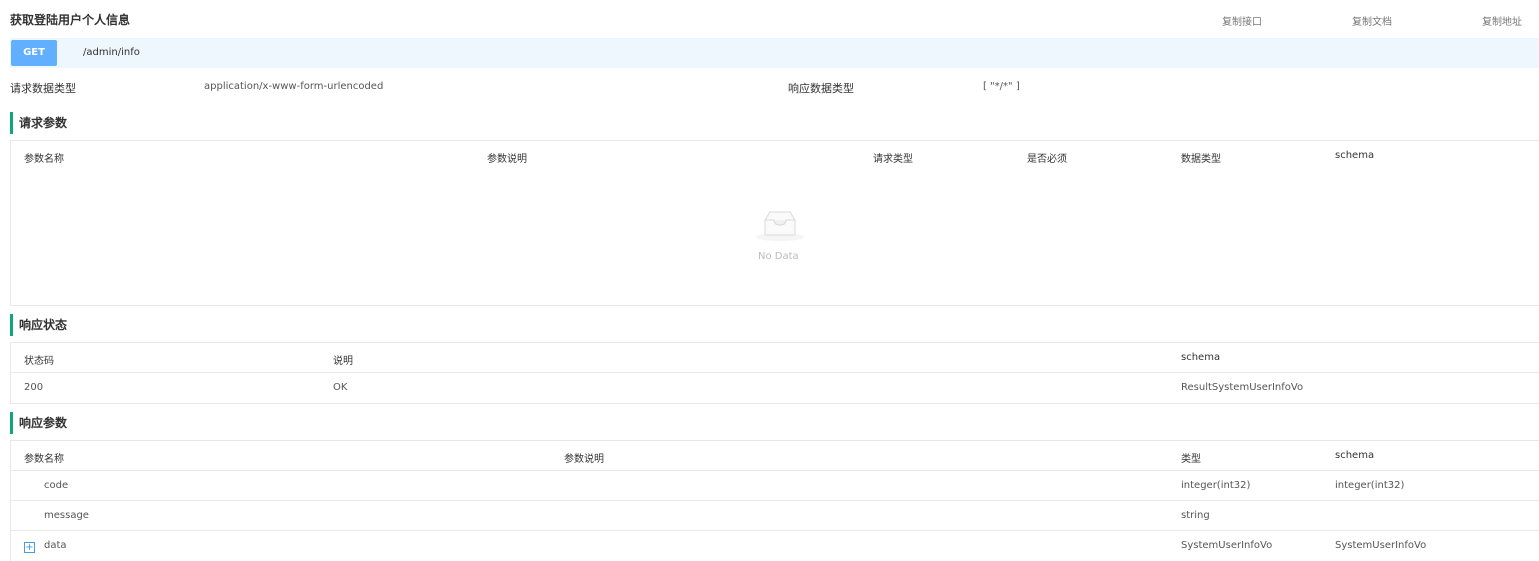 The width and height of the screenshot is (1539, 561). I want to click on copy-doc-link: 复制文档, so click(1372, 20).